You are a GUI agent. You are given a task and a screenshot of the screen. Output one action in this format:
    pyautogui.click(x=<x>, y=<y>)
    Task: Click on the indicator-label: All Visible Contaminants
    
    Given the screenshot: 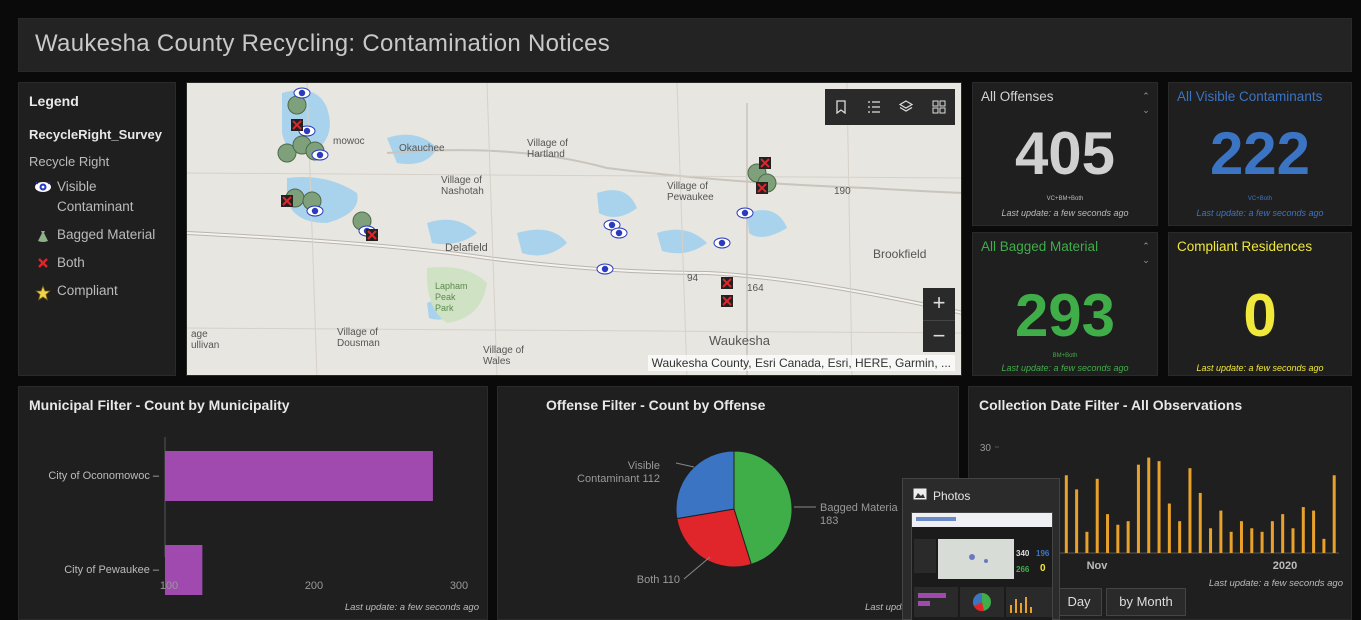 What is the action you would take?
    pyautogui.click(x=1250, y=96)
    